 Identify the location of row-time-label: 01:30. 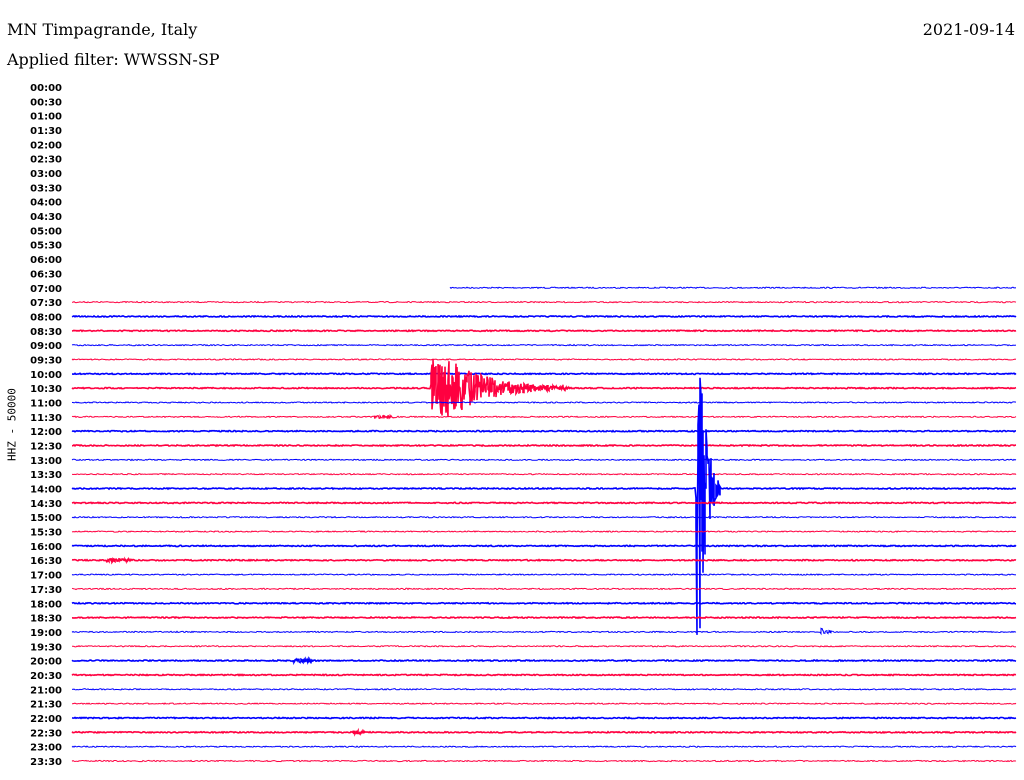
(46, 131).